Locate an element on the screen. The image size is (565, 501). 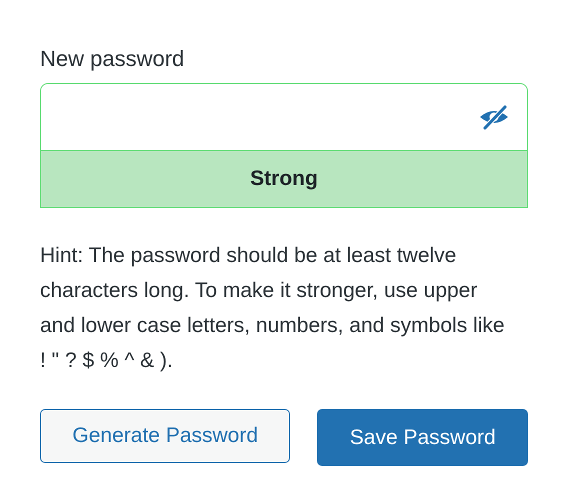
strength-meter: Strong is located at coordinates (284, 179).